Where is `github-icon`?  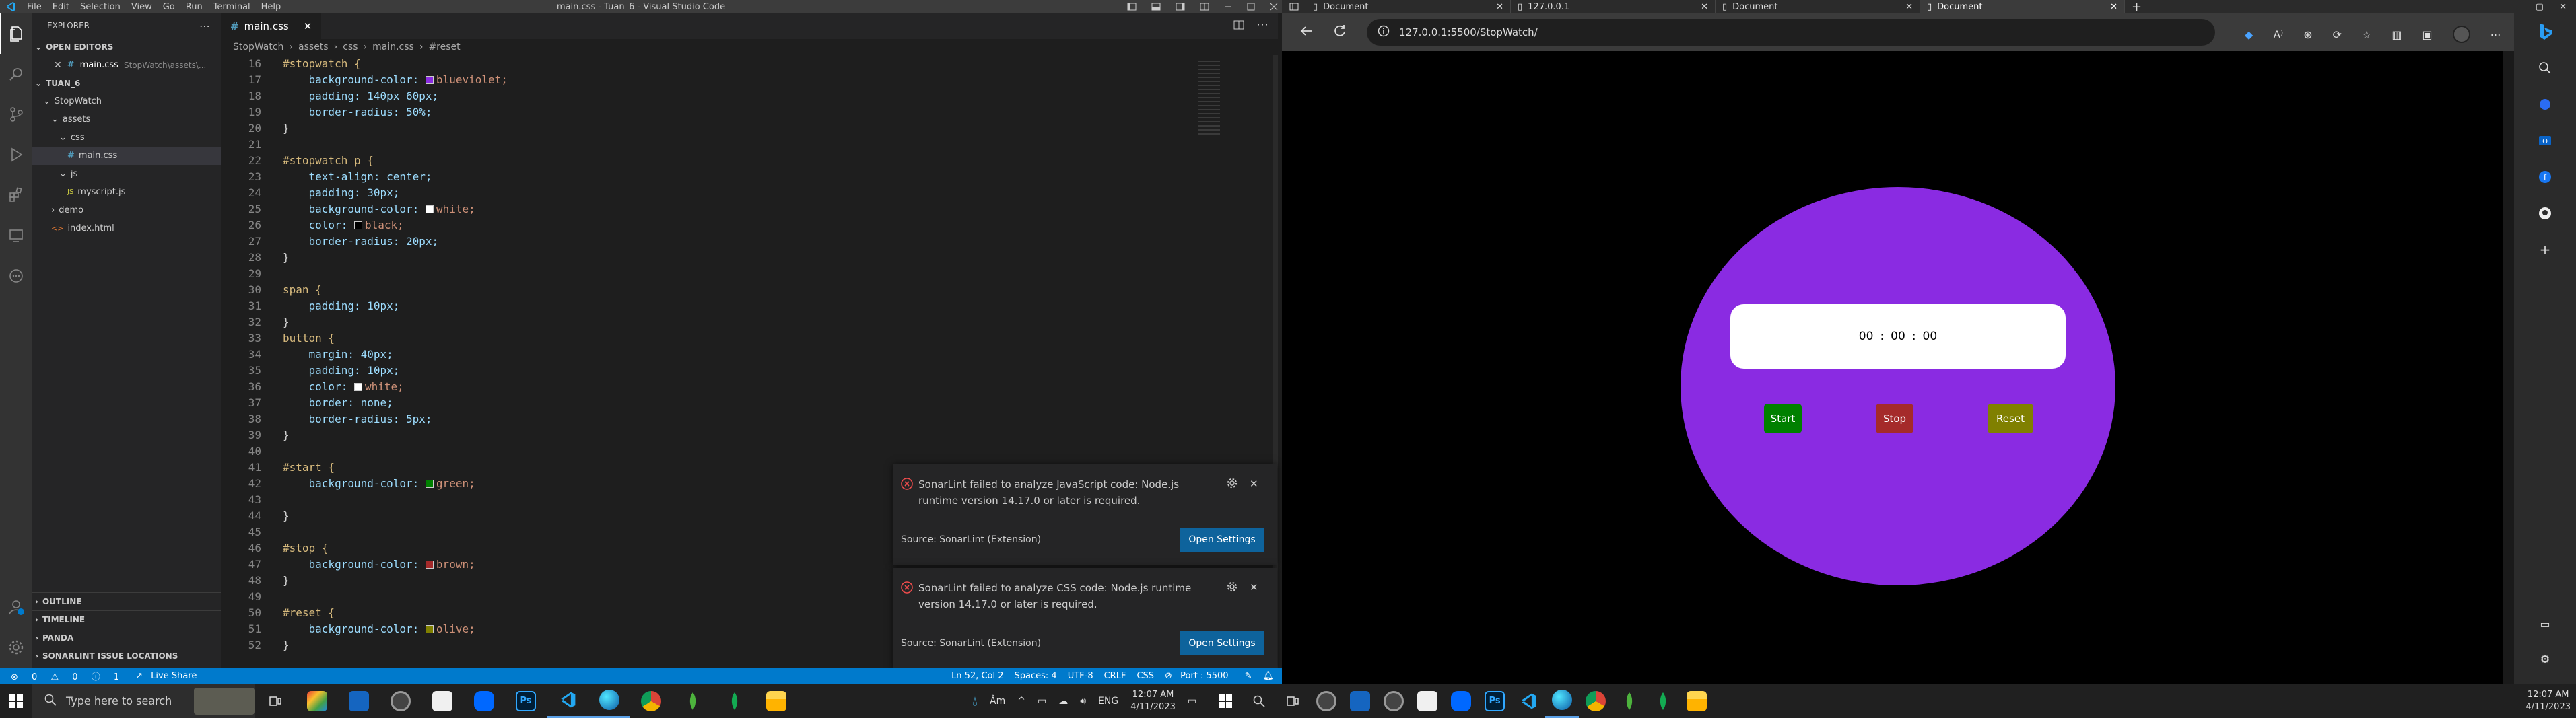
github-icon is located at coordinates (2545, 213).